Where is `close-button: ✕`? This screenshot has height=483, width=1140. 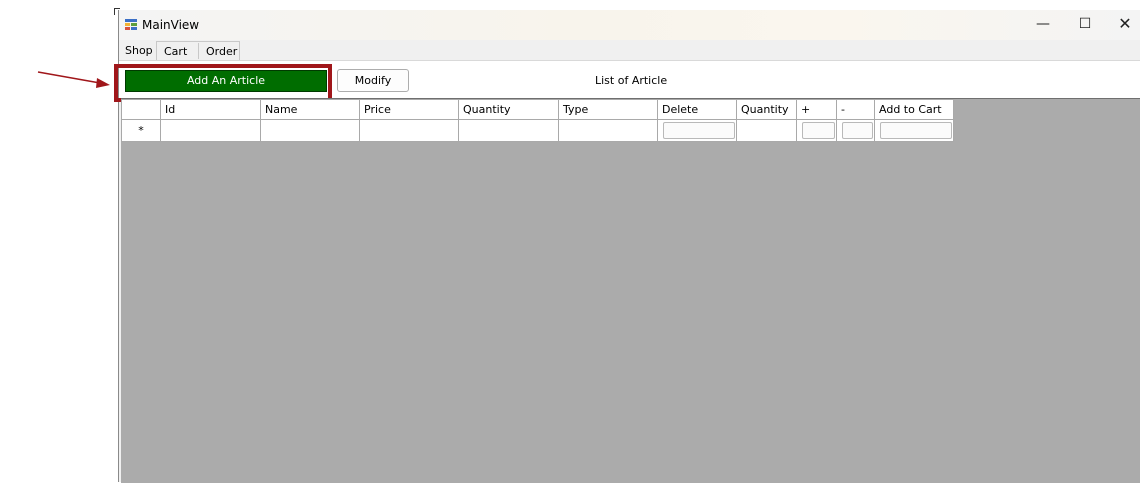
close-button: ✕ is located at coordinates (1122, 24).